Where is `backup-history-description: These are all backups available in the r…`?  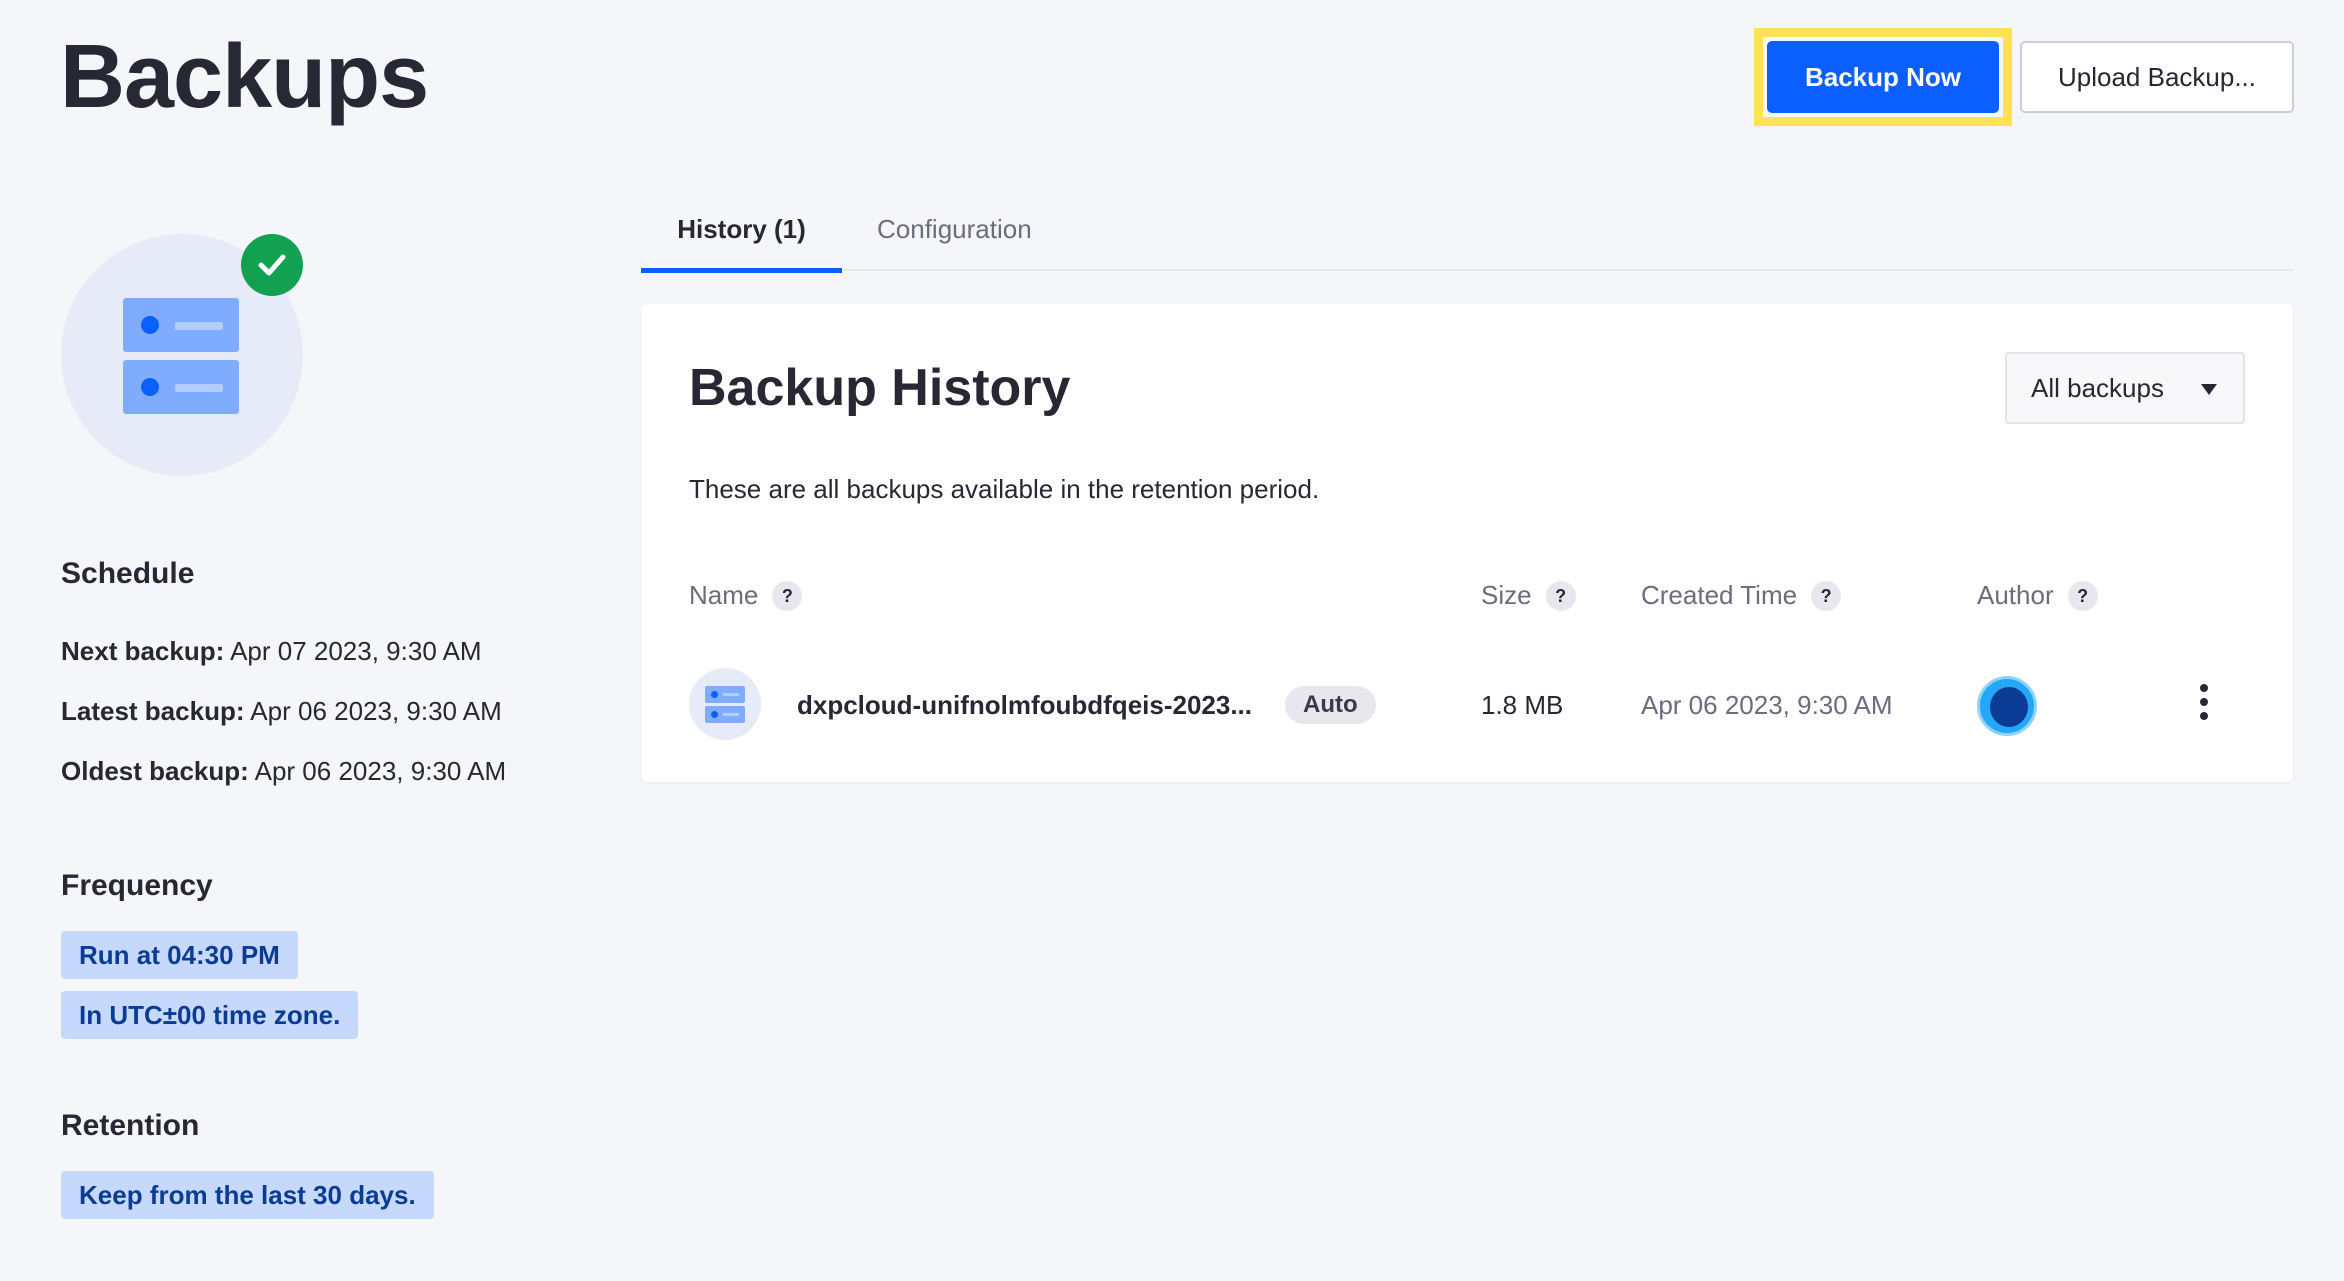
backup-history-description: These are all backups available in the r… is located at coordinates (1004, 489).